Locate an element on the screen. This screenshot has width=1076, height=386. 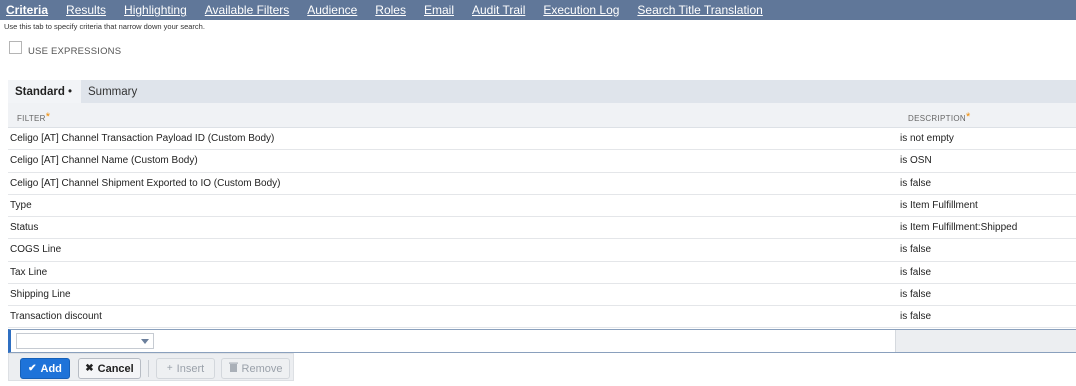
subtab-standard-label: Standard is located at coordinates (40, 91).